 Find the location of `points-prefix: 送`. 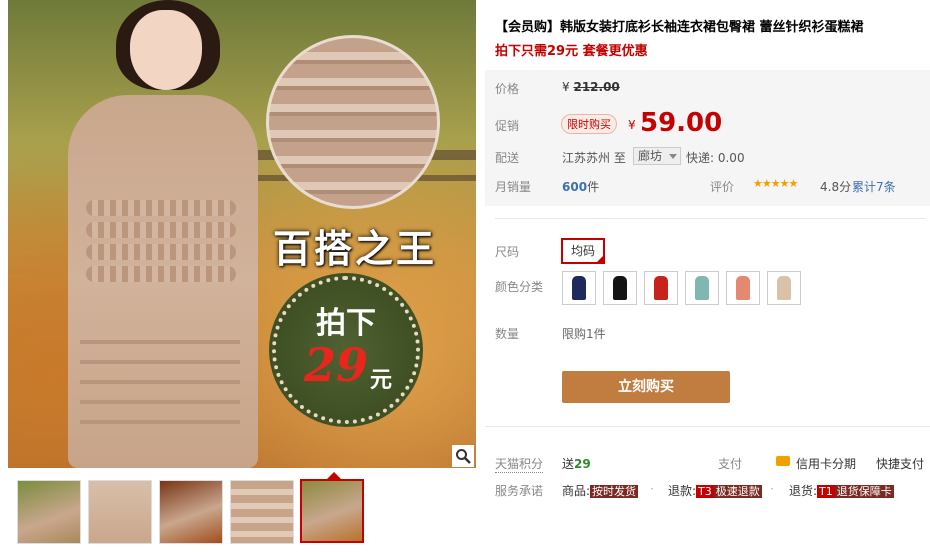

points-prefix: 送 is located at coordinates (568, 464).